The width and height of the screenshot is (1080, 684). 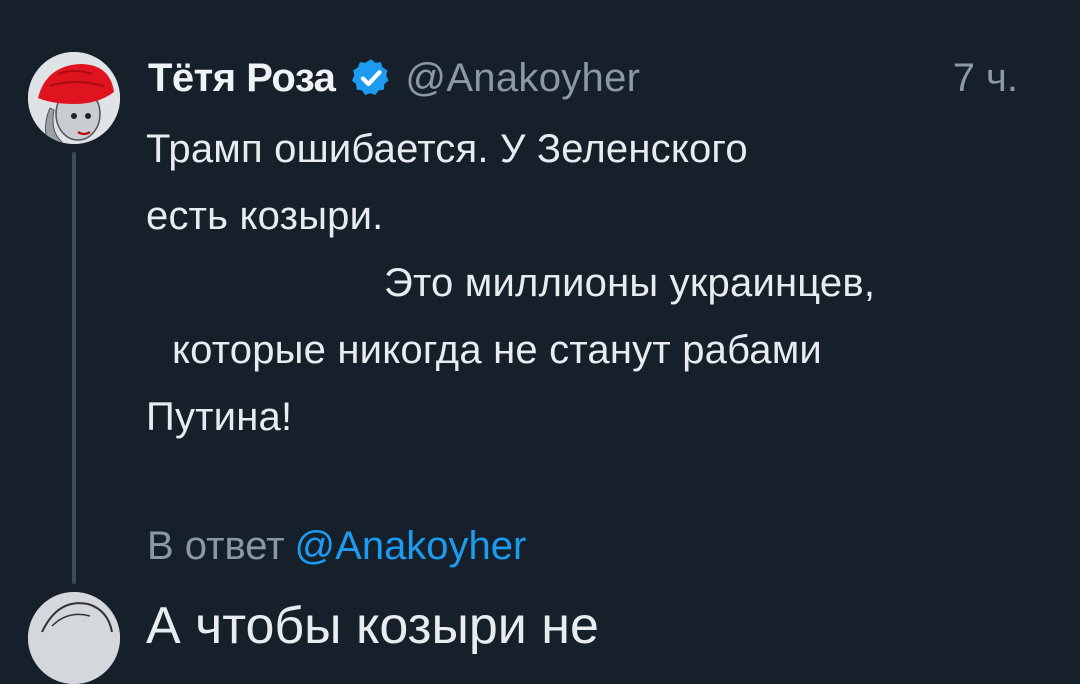 I want to click on author-display-name: Тётя Роза, so click(x=242, y=78).